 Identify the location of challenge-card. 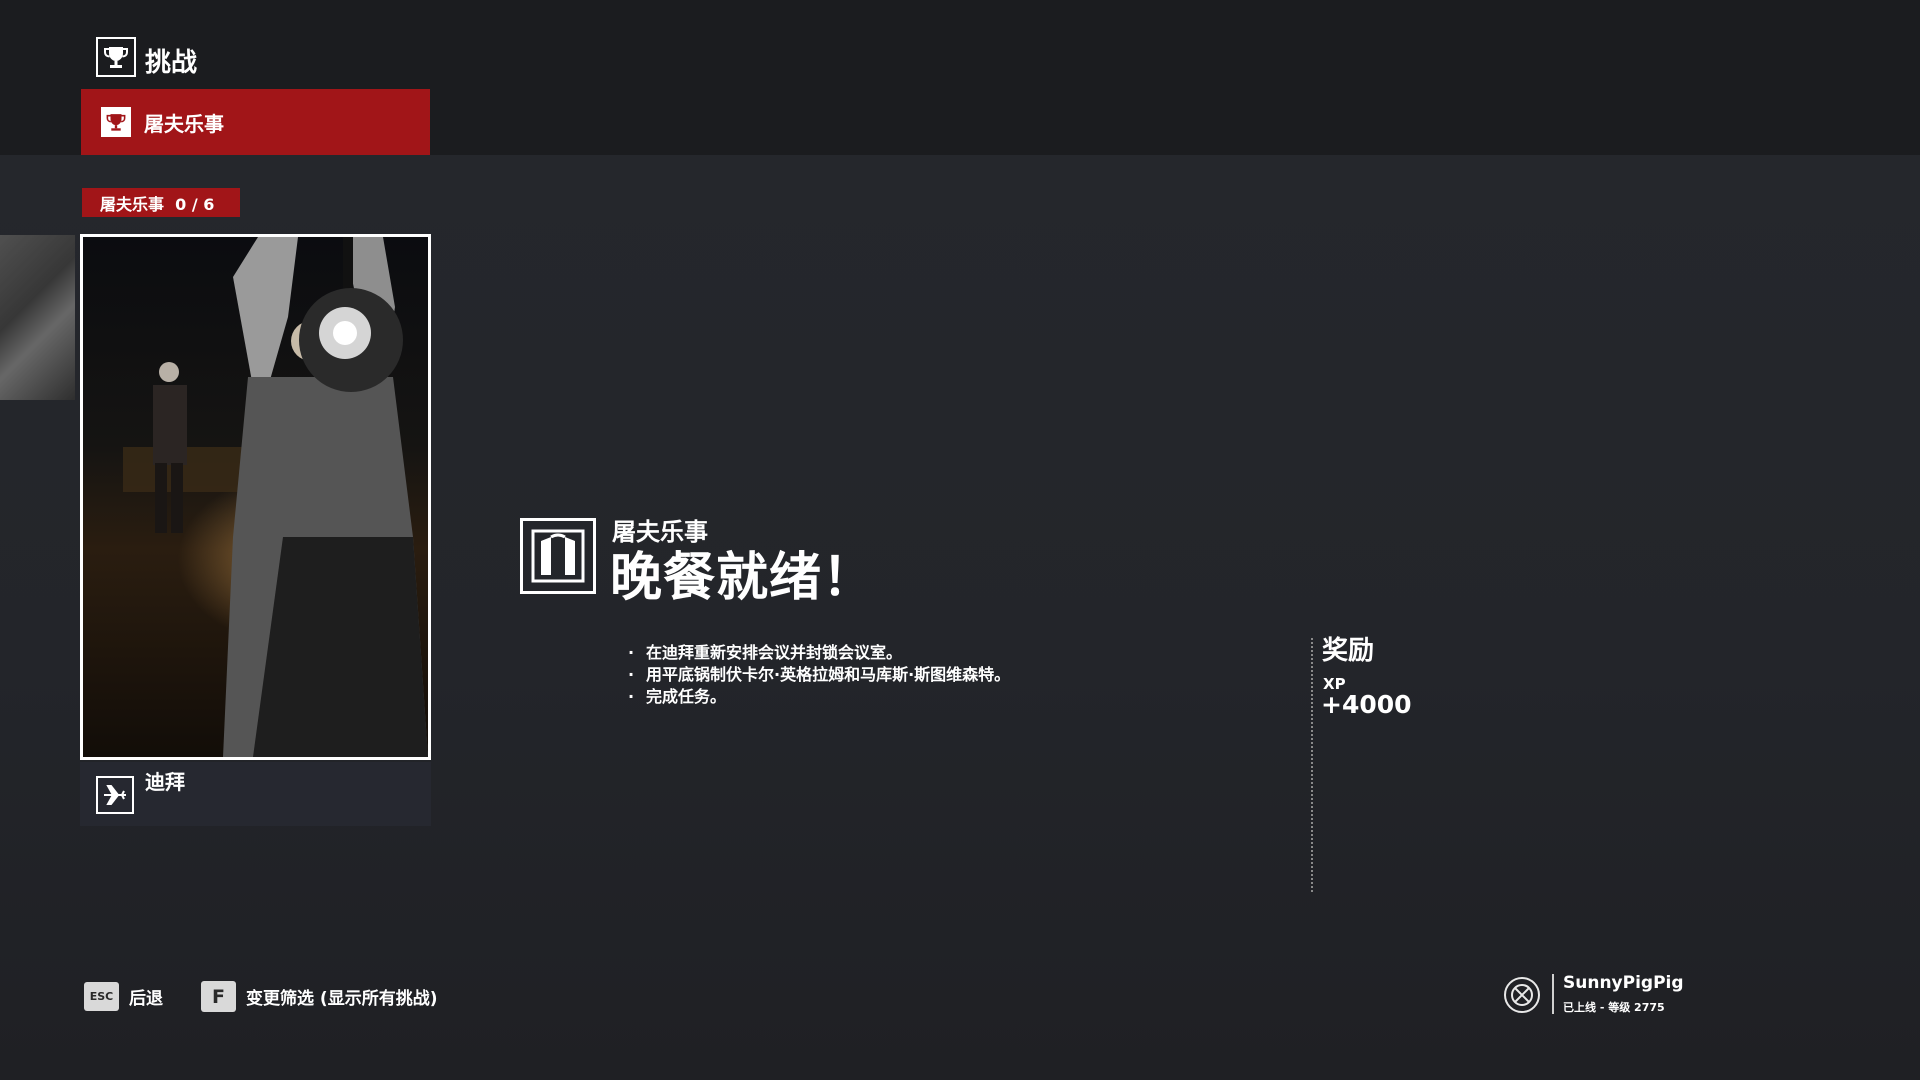
(255, 497).